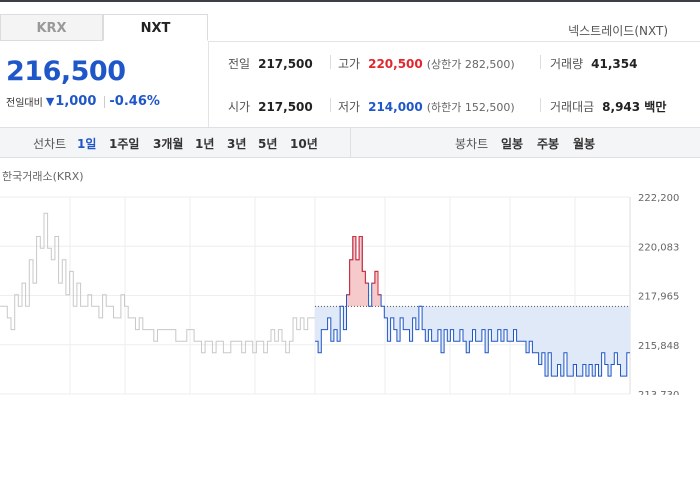 The image size is (700, 490). I want to click on stat-prev-label: 전일, so click(239, 64).